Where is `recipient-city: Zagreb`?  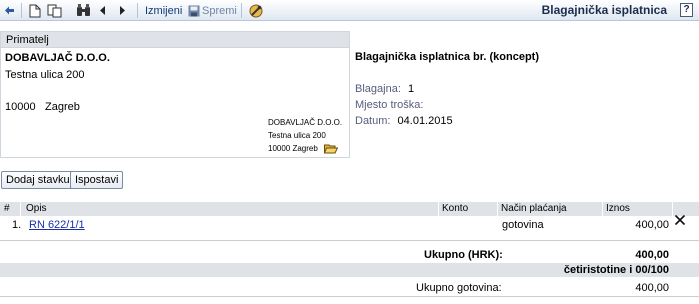 recipient-city: Zagreb is located at coordinates (62, 107).